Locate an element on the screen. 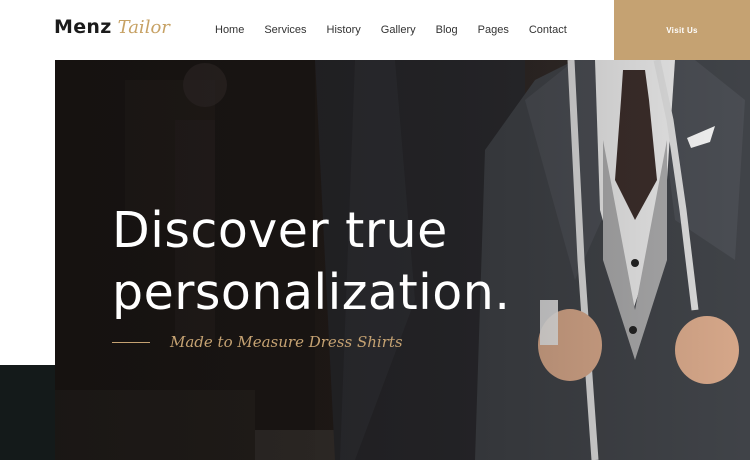  subheading-divider is located at coordinates (131, 342).